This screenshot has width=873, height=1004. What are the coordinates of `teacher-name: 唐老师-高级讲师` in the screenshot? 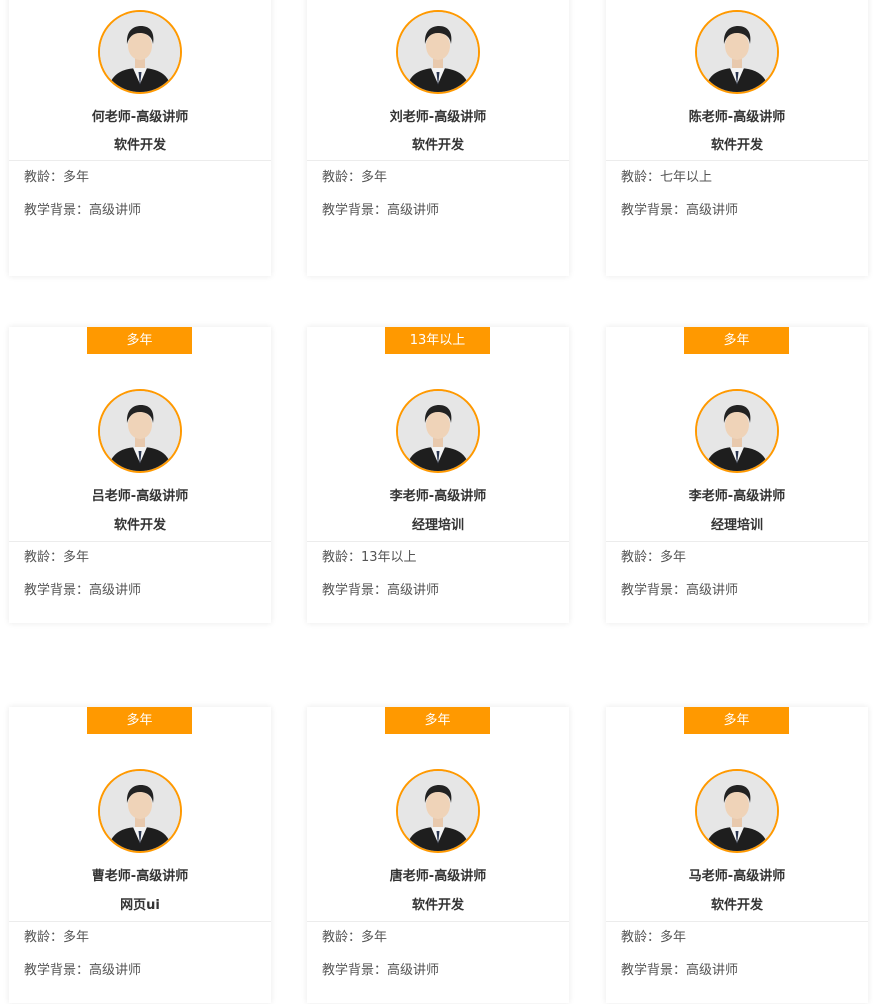 It's located at (438, 876).